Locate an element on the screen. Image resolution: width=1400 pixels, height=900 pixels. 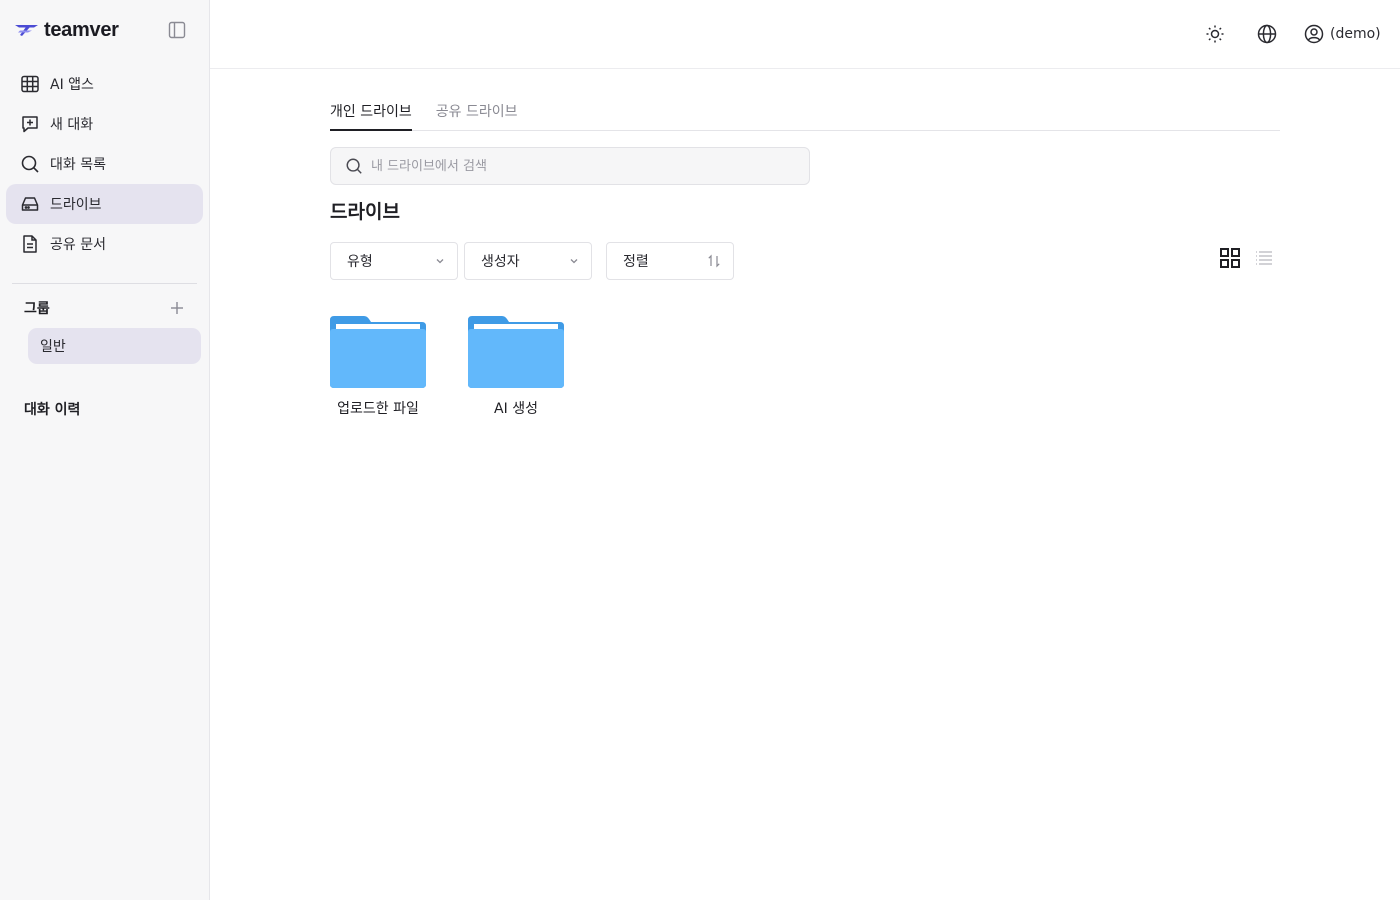
grid-icon is located at coordinates (30, 84).